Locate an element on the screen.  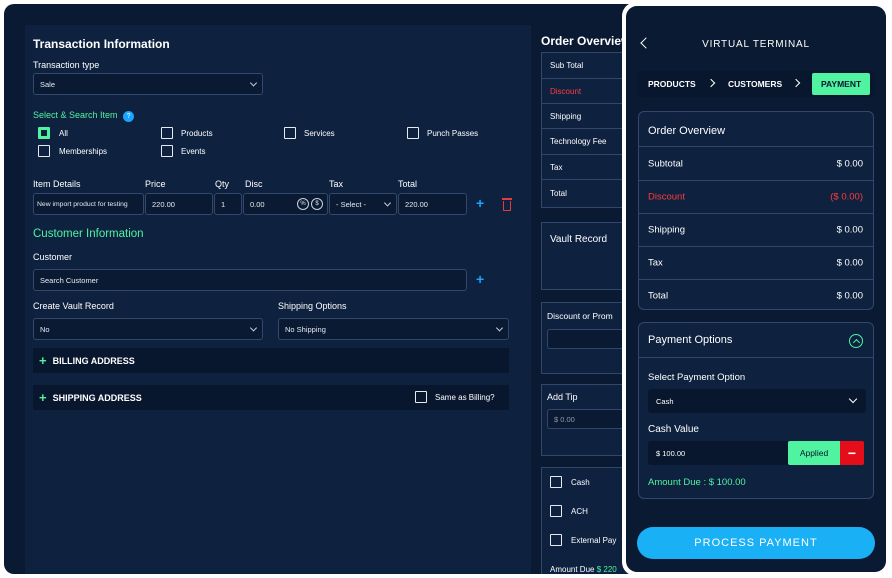
summary-row-subtotal: Subtotal $ 0.00 is located at coordinates (756, 163).